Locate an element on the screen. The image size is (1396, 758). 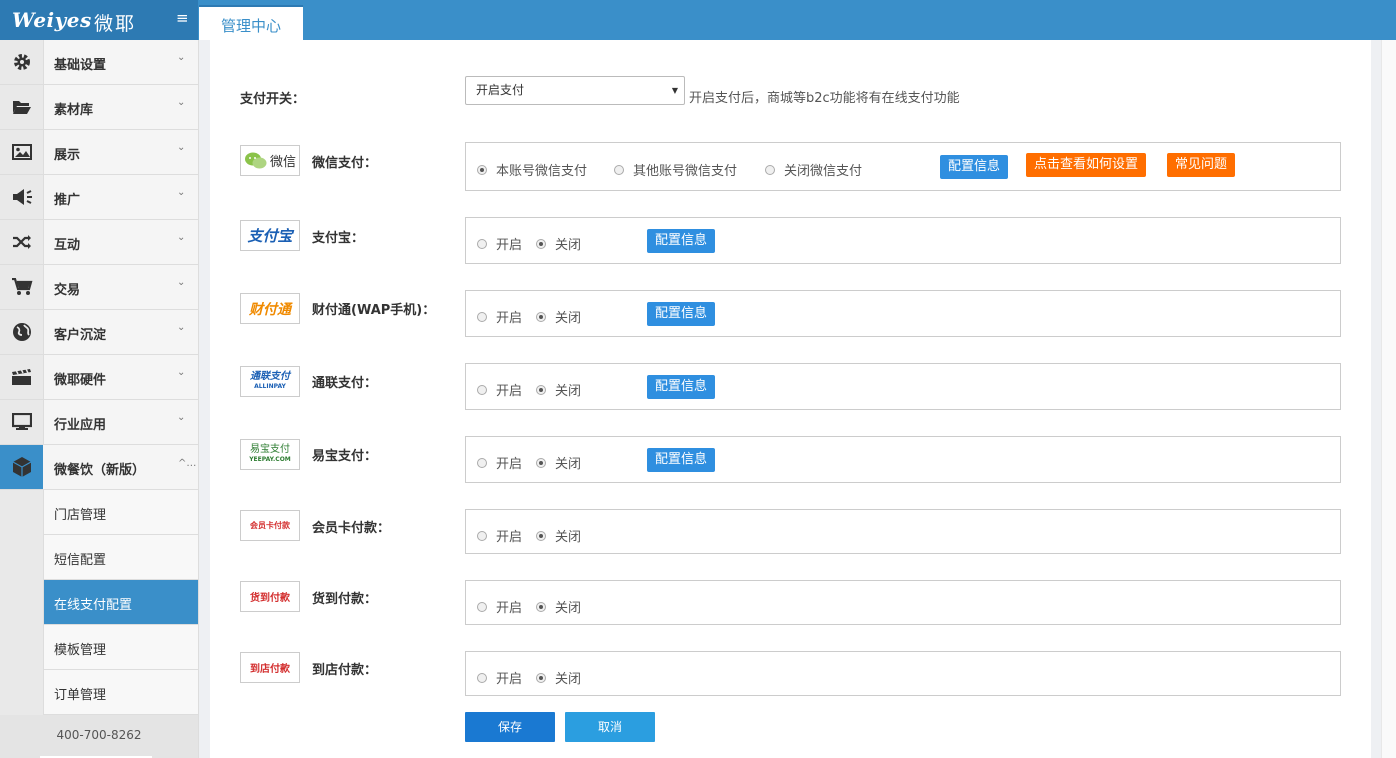
wechat-faq-button: 常见问题 is located at coordinates (1201, 165).